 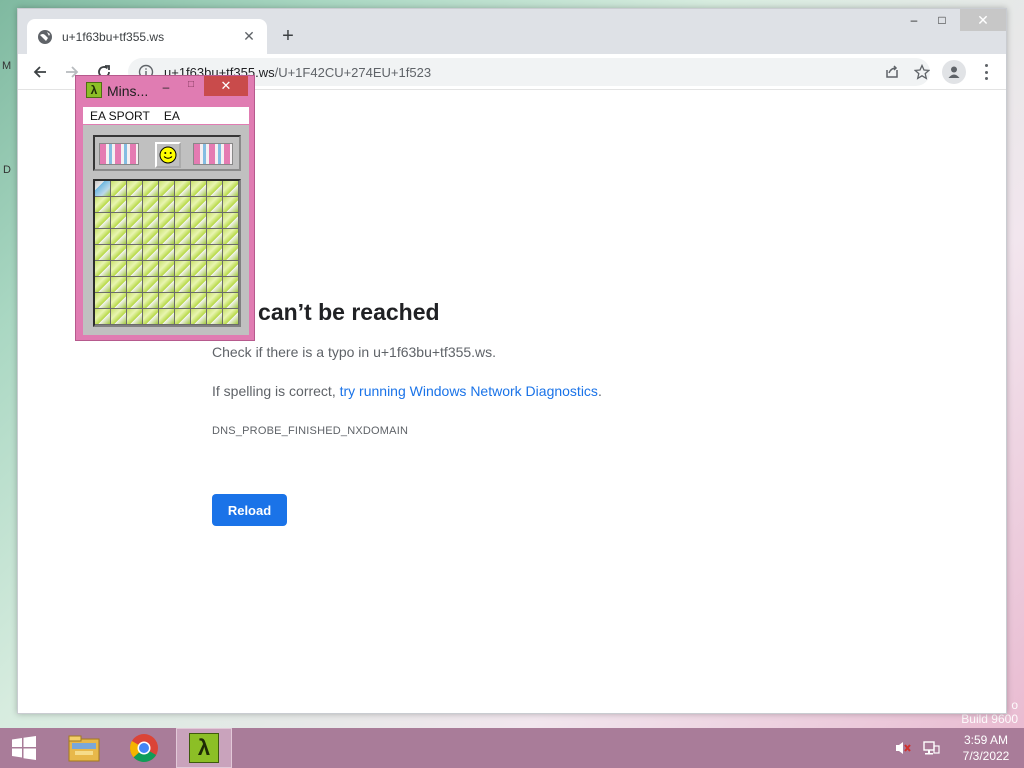 What do you see at coordinates (226, 86) in the screenshot?
I see `minesweeper-close-button: ✕` at bounding box center [226, 86].